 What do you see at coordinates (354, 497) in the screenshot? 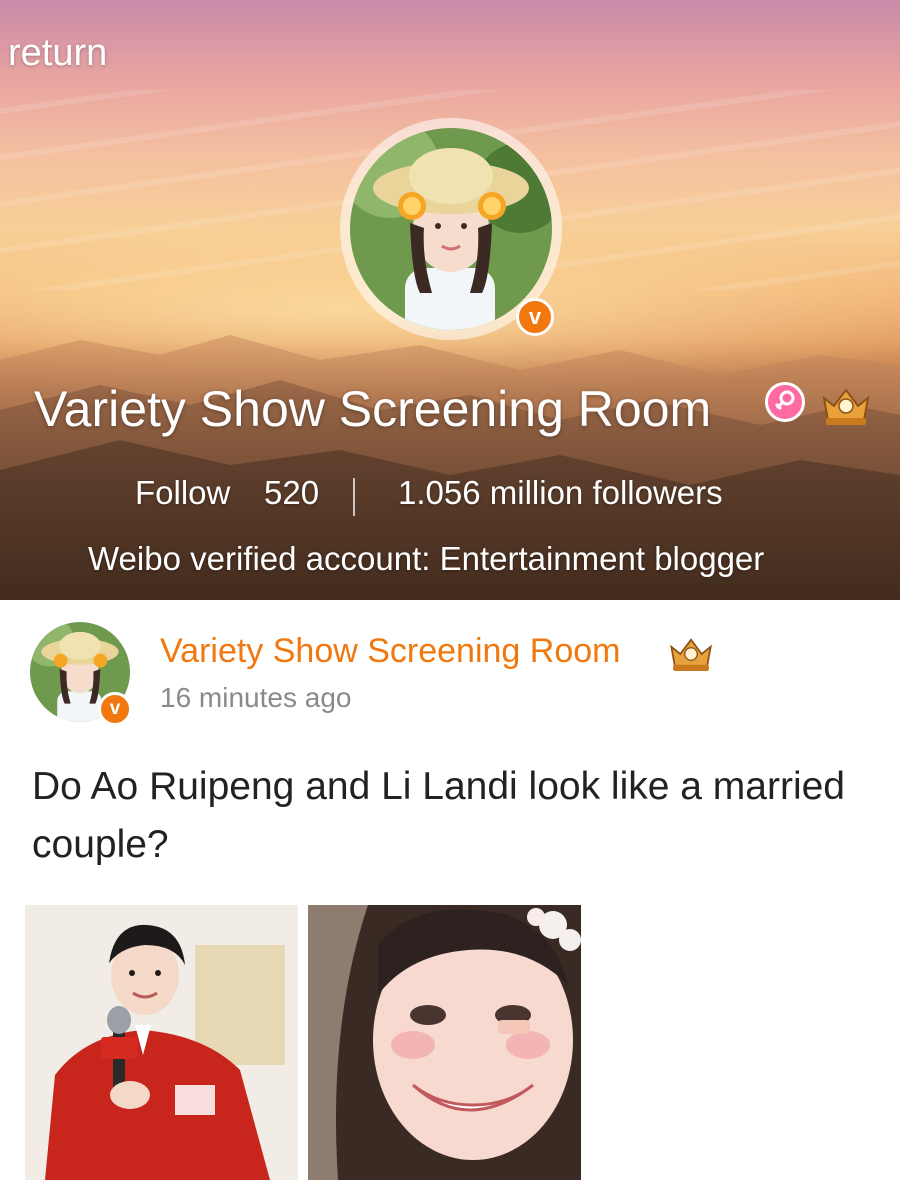
I see `stats-divider` at bounding box center [354, 497].